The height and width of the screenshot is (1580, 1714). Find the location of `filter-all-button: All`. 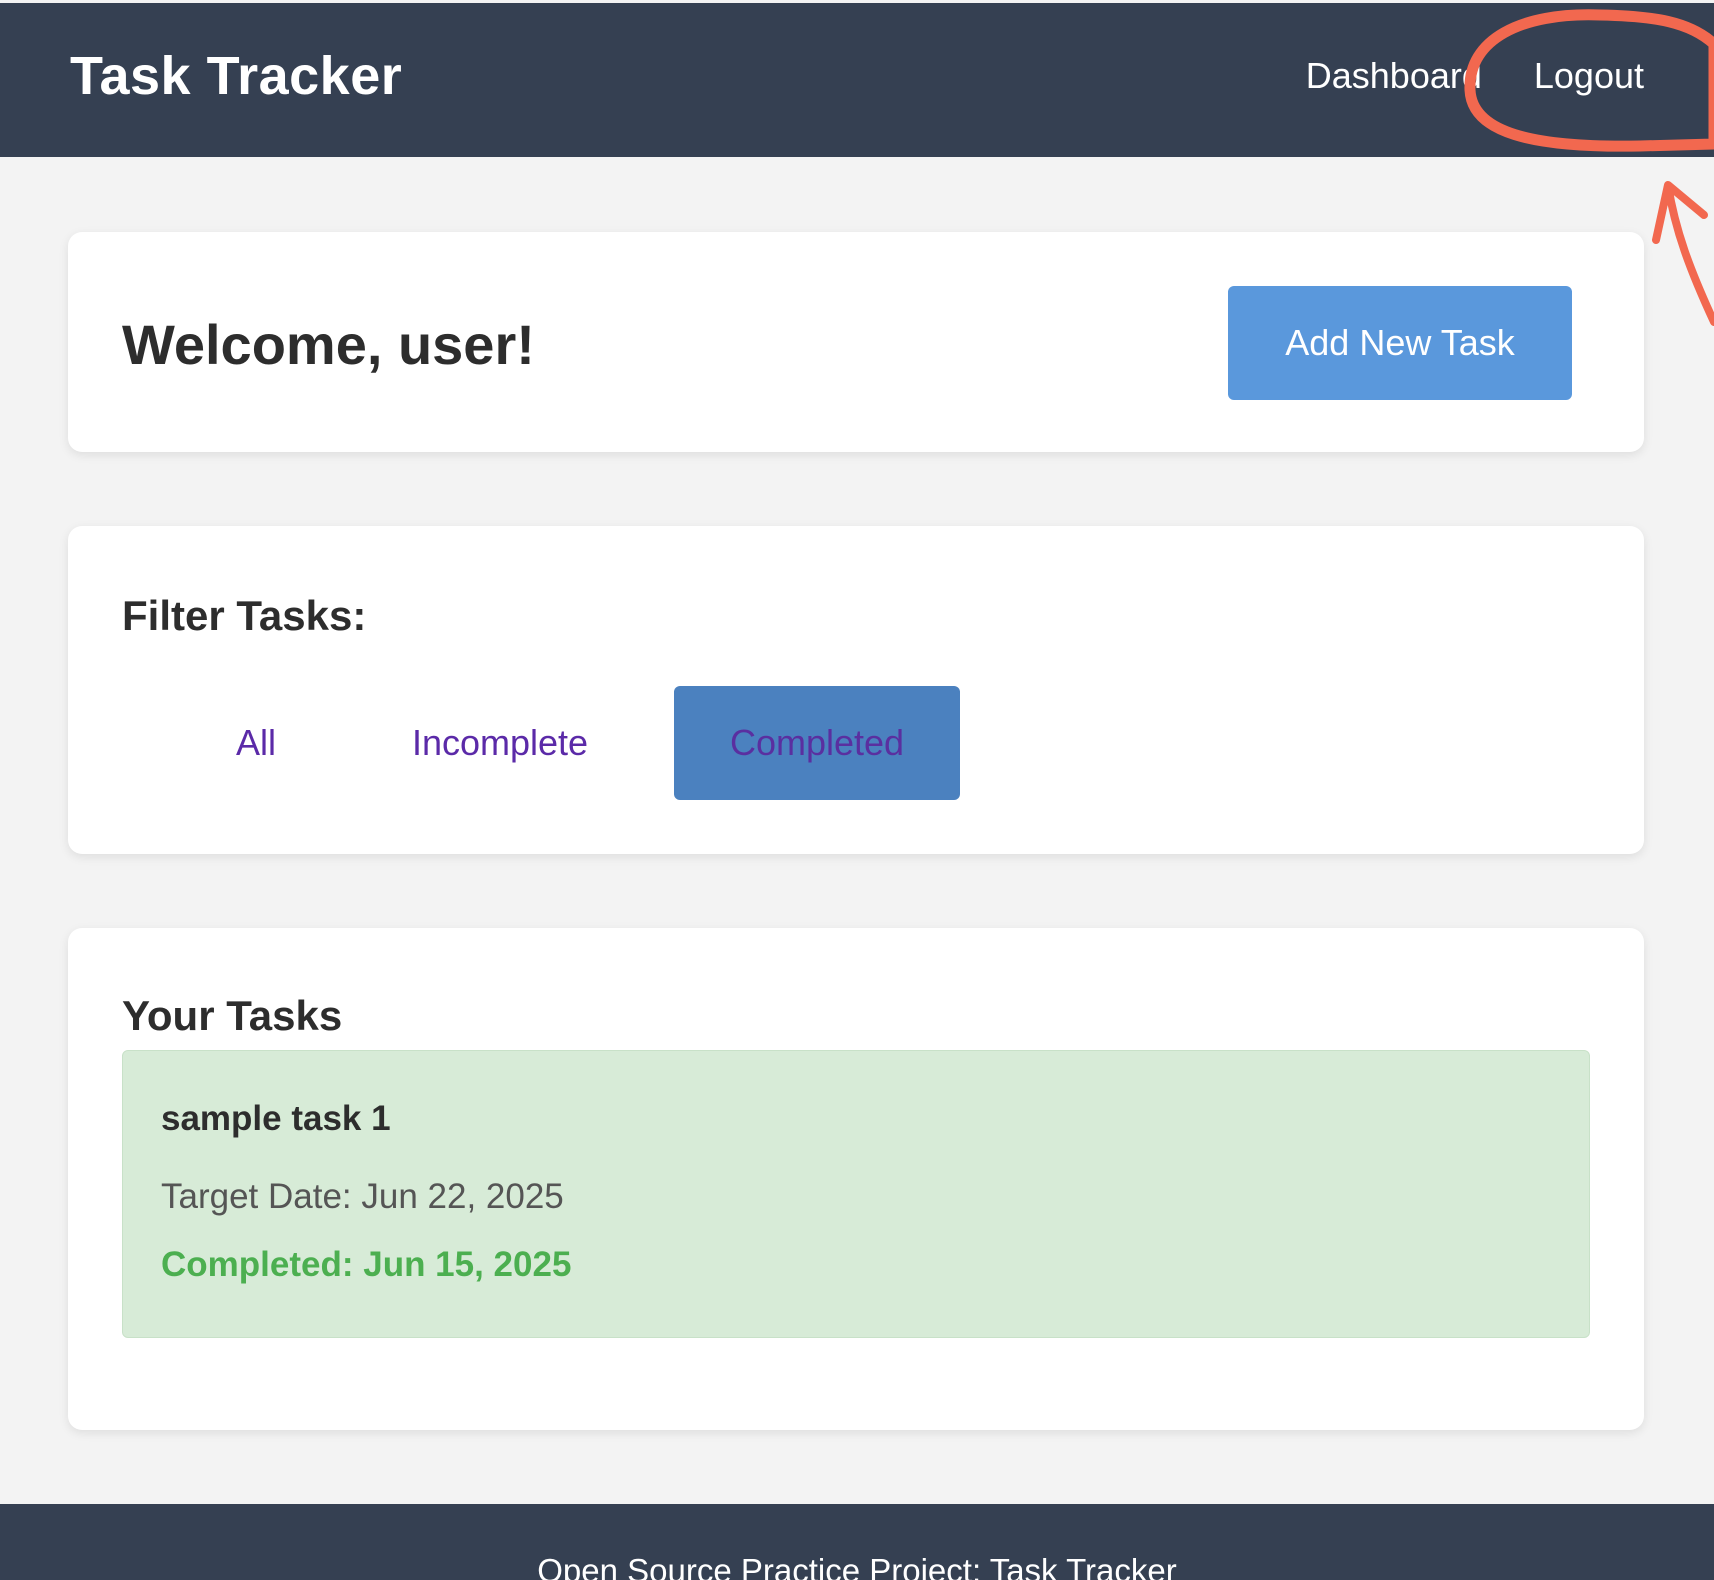

filter-all-button: All is located at coordinates (256, 743).